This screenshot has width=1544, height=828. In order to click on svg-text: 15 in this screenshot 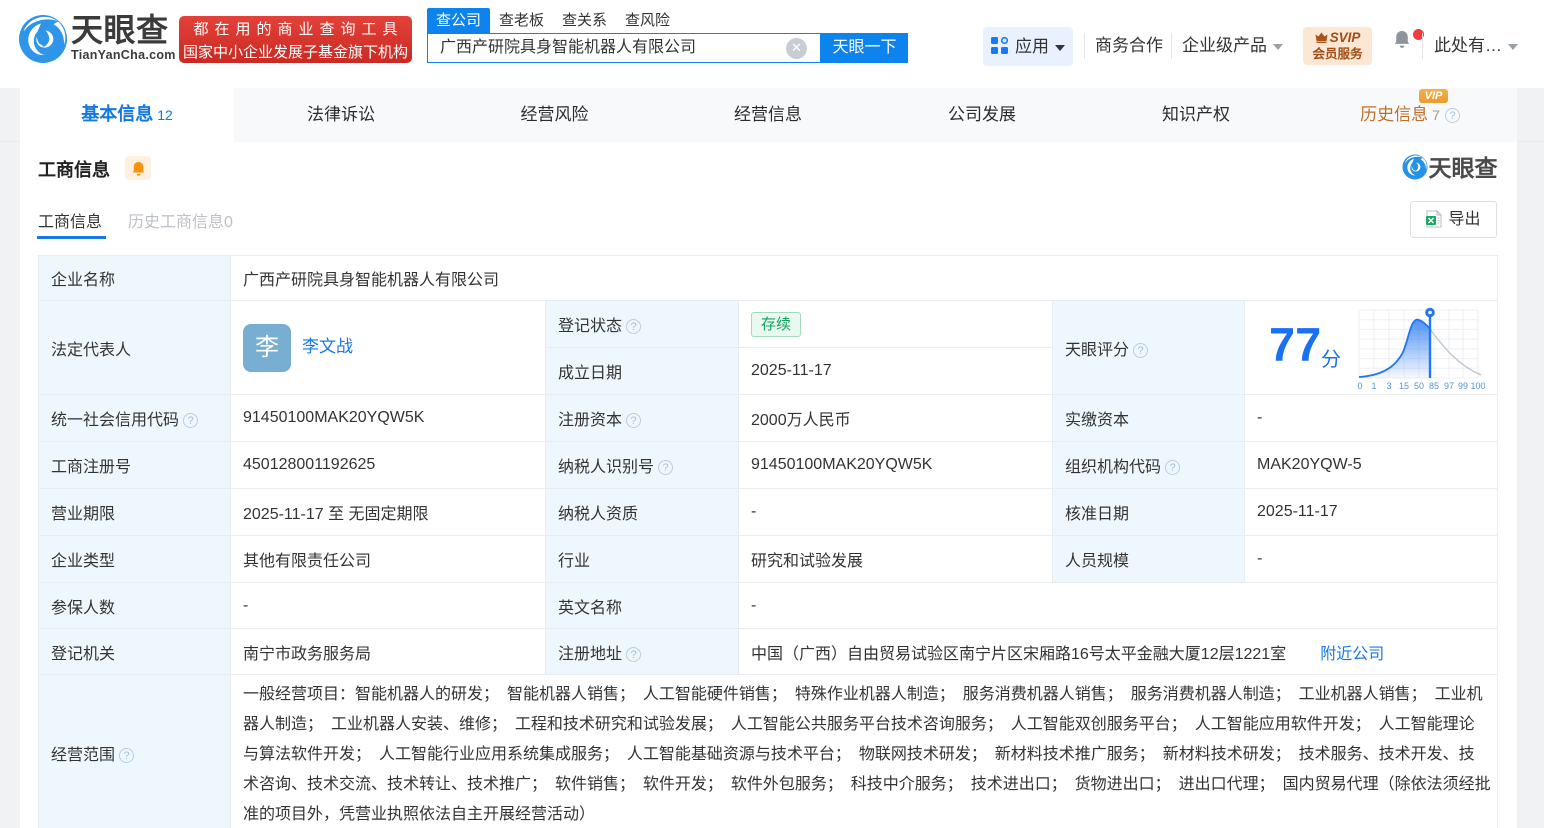, I will do `click(1404, 386)`.